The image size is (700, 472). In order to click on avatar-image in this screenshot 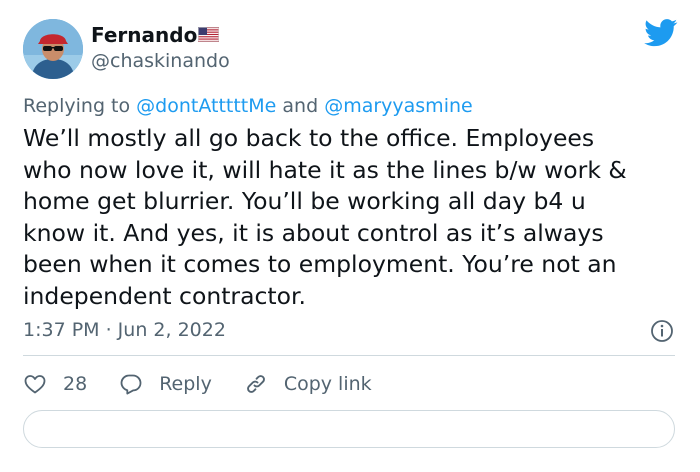, I will do `click(53, 49)`.